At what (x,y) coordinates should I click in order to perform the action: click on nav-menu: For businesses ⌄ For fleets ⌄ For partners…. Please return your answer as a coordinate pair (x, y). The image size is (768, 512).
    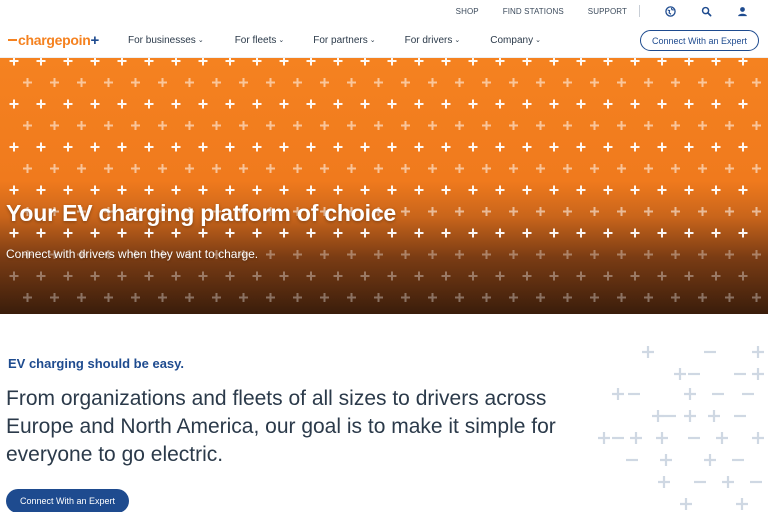
    Looking at the image, I should click on (334, 40).